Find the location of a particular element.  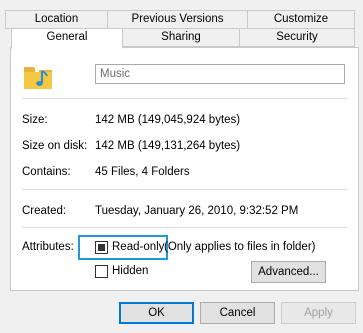

cancel-button: Cancel is located at coordinates (237, 313).